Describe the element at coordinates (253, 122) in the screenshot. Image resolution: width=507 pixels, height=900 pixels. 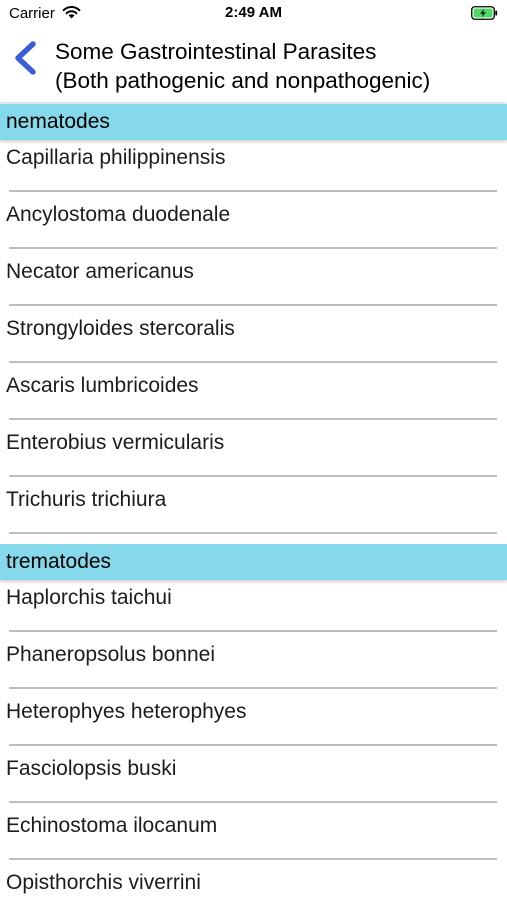
I see `section-header-nematodes: nematodes` at that location.